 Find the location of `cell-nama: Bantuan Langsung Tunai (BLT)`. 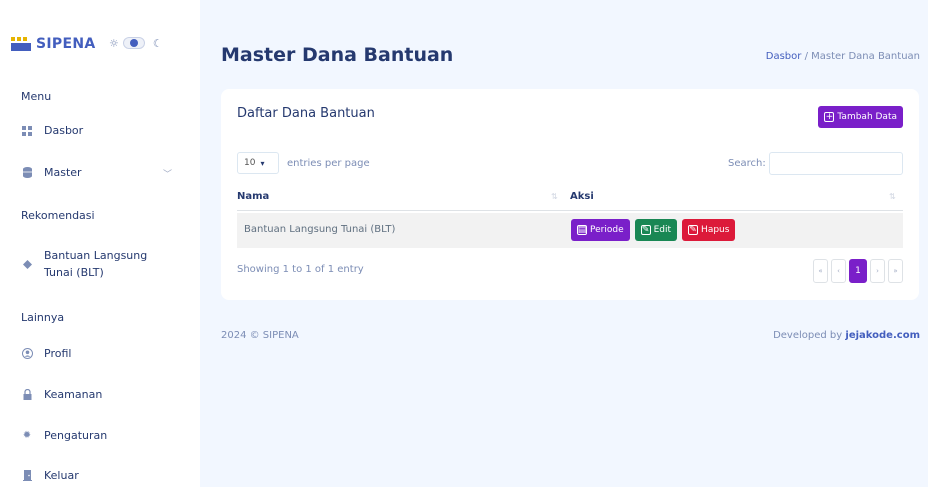

cell-nama: Bantuan Langsung Tunai (BLT) is located at coordinates (320, 229).